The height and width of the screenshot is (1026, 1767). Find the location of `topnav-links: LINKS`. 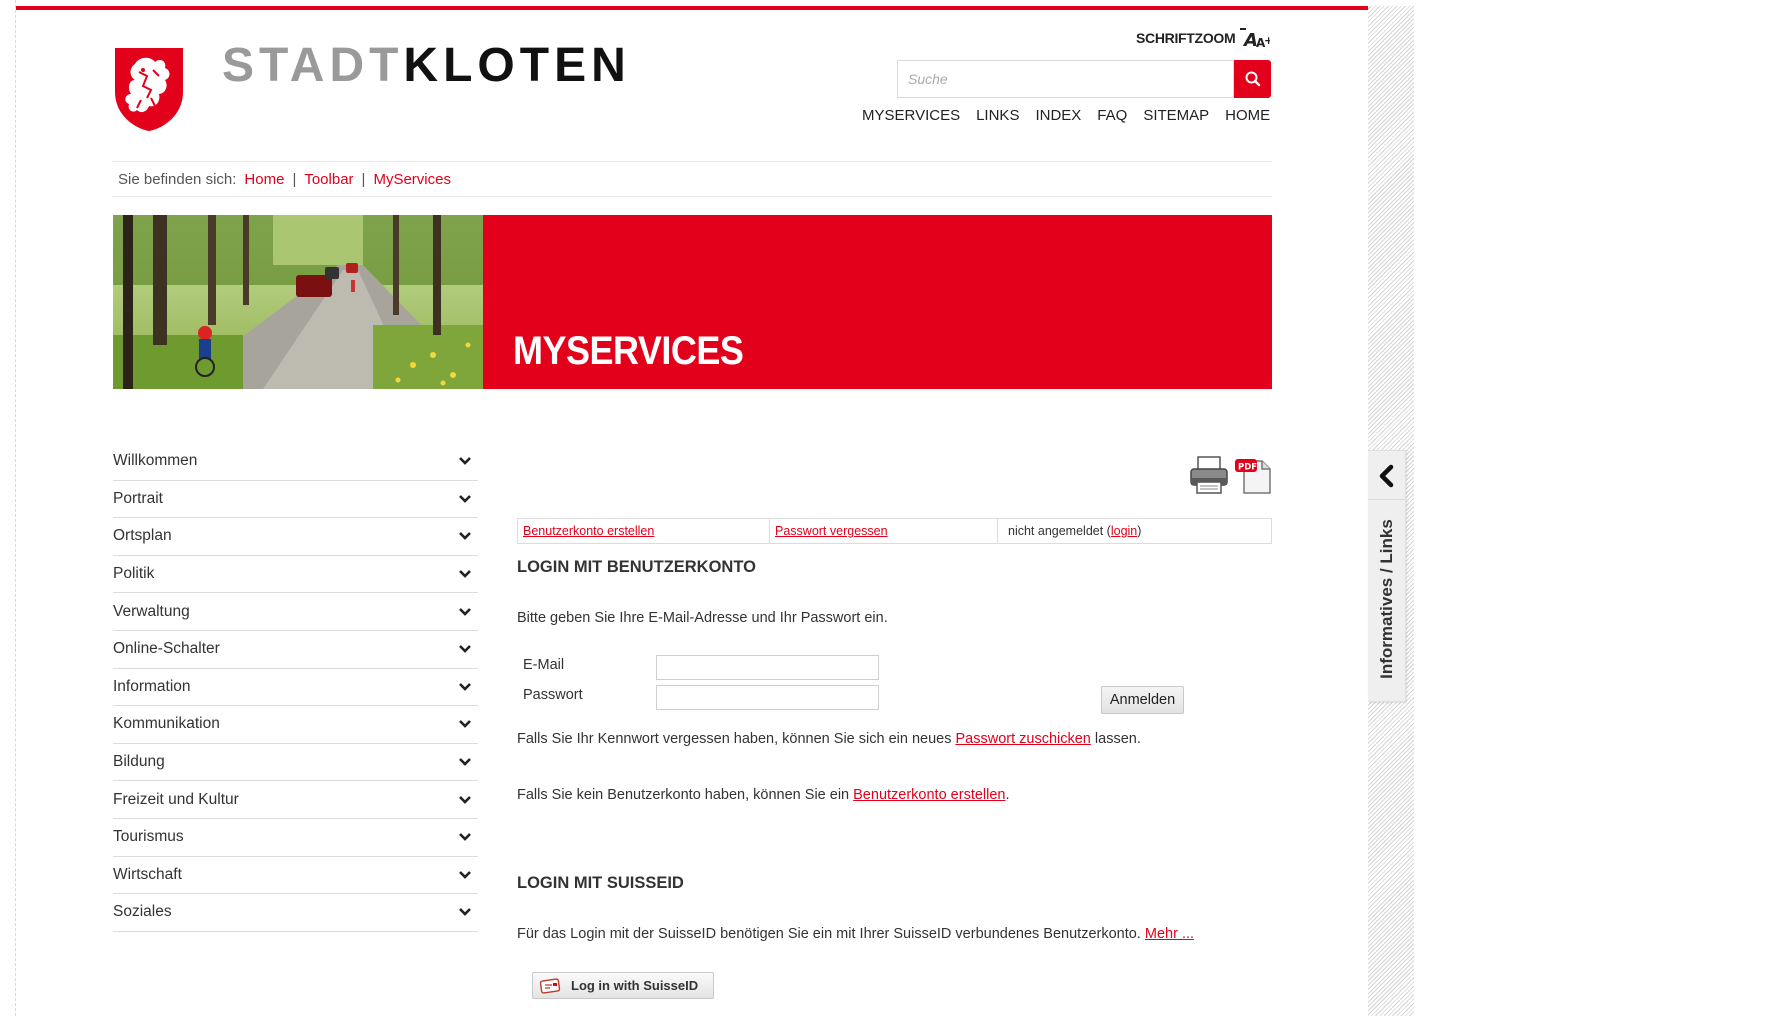

topnav-links: LINKS is located at coordinates (997, 116).